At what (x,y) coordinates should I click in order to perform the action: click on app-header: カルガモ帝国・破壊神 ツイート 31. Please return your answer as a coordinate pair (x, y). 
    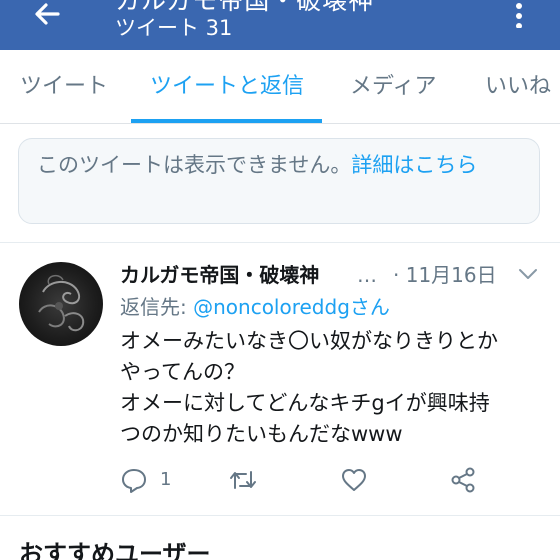
    Looking at the image, I should click on (280, 25).